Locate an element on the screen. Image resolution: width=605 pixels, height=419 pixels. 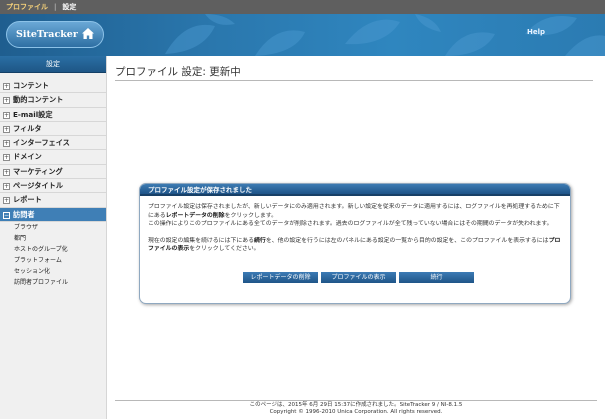
p3-text-bold-continue: 続行 is located at coordinates (260, 240).